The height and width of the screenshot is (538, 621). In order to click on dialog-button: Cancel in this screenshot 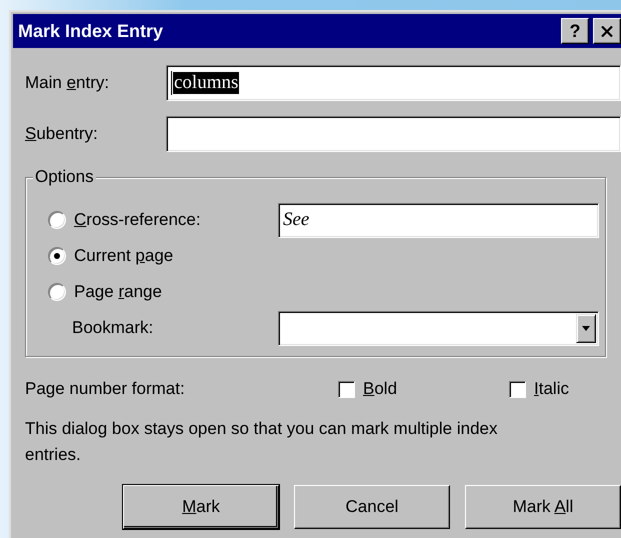, I will do `click(372, 507)`.